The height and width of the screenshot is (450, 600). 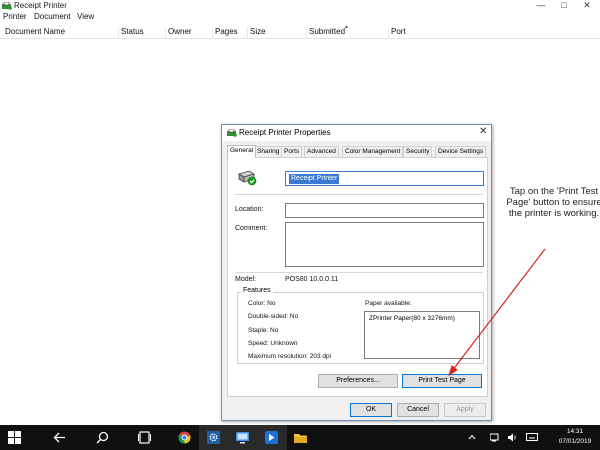 I want to click on taskbar-display, so click(x=243, y=437).